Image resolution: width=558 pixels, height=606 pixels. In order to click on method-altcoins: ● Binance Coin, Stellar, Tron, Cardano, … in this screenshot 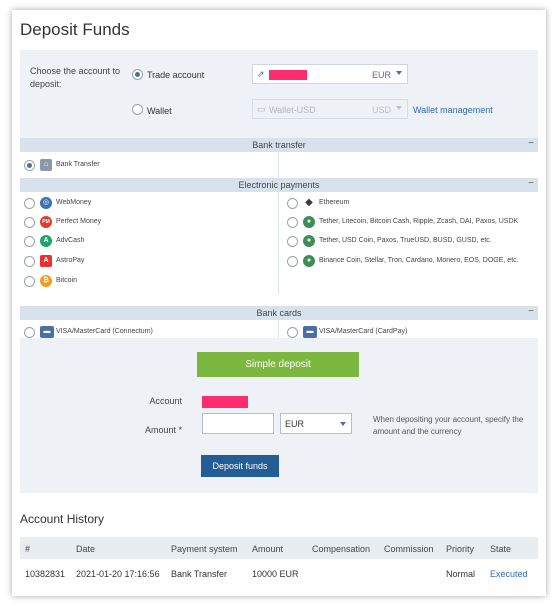, I will do `click(412, 262)`.